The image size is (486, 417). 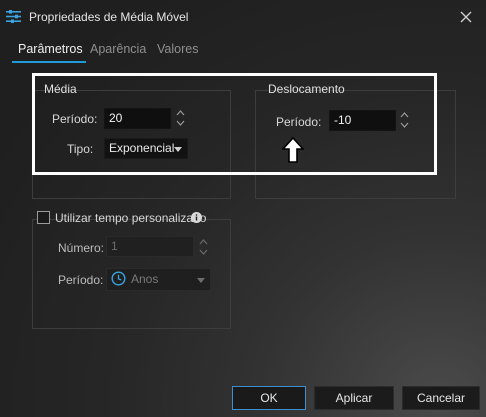 I want to click on clock-icon, so click(x=118, y=278).